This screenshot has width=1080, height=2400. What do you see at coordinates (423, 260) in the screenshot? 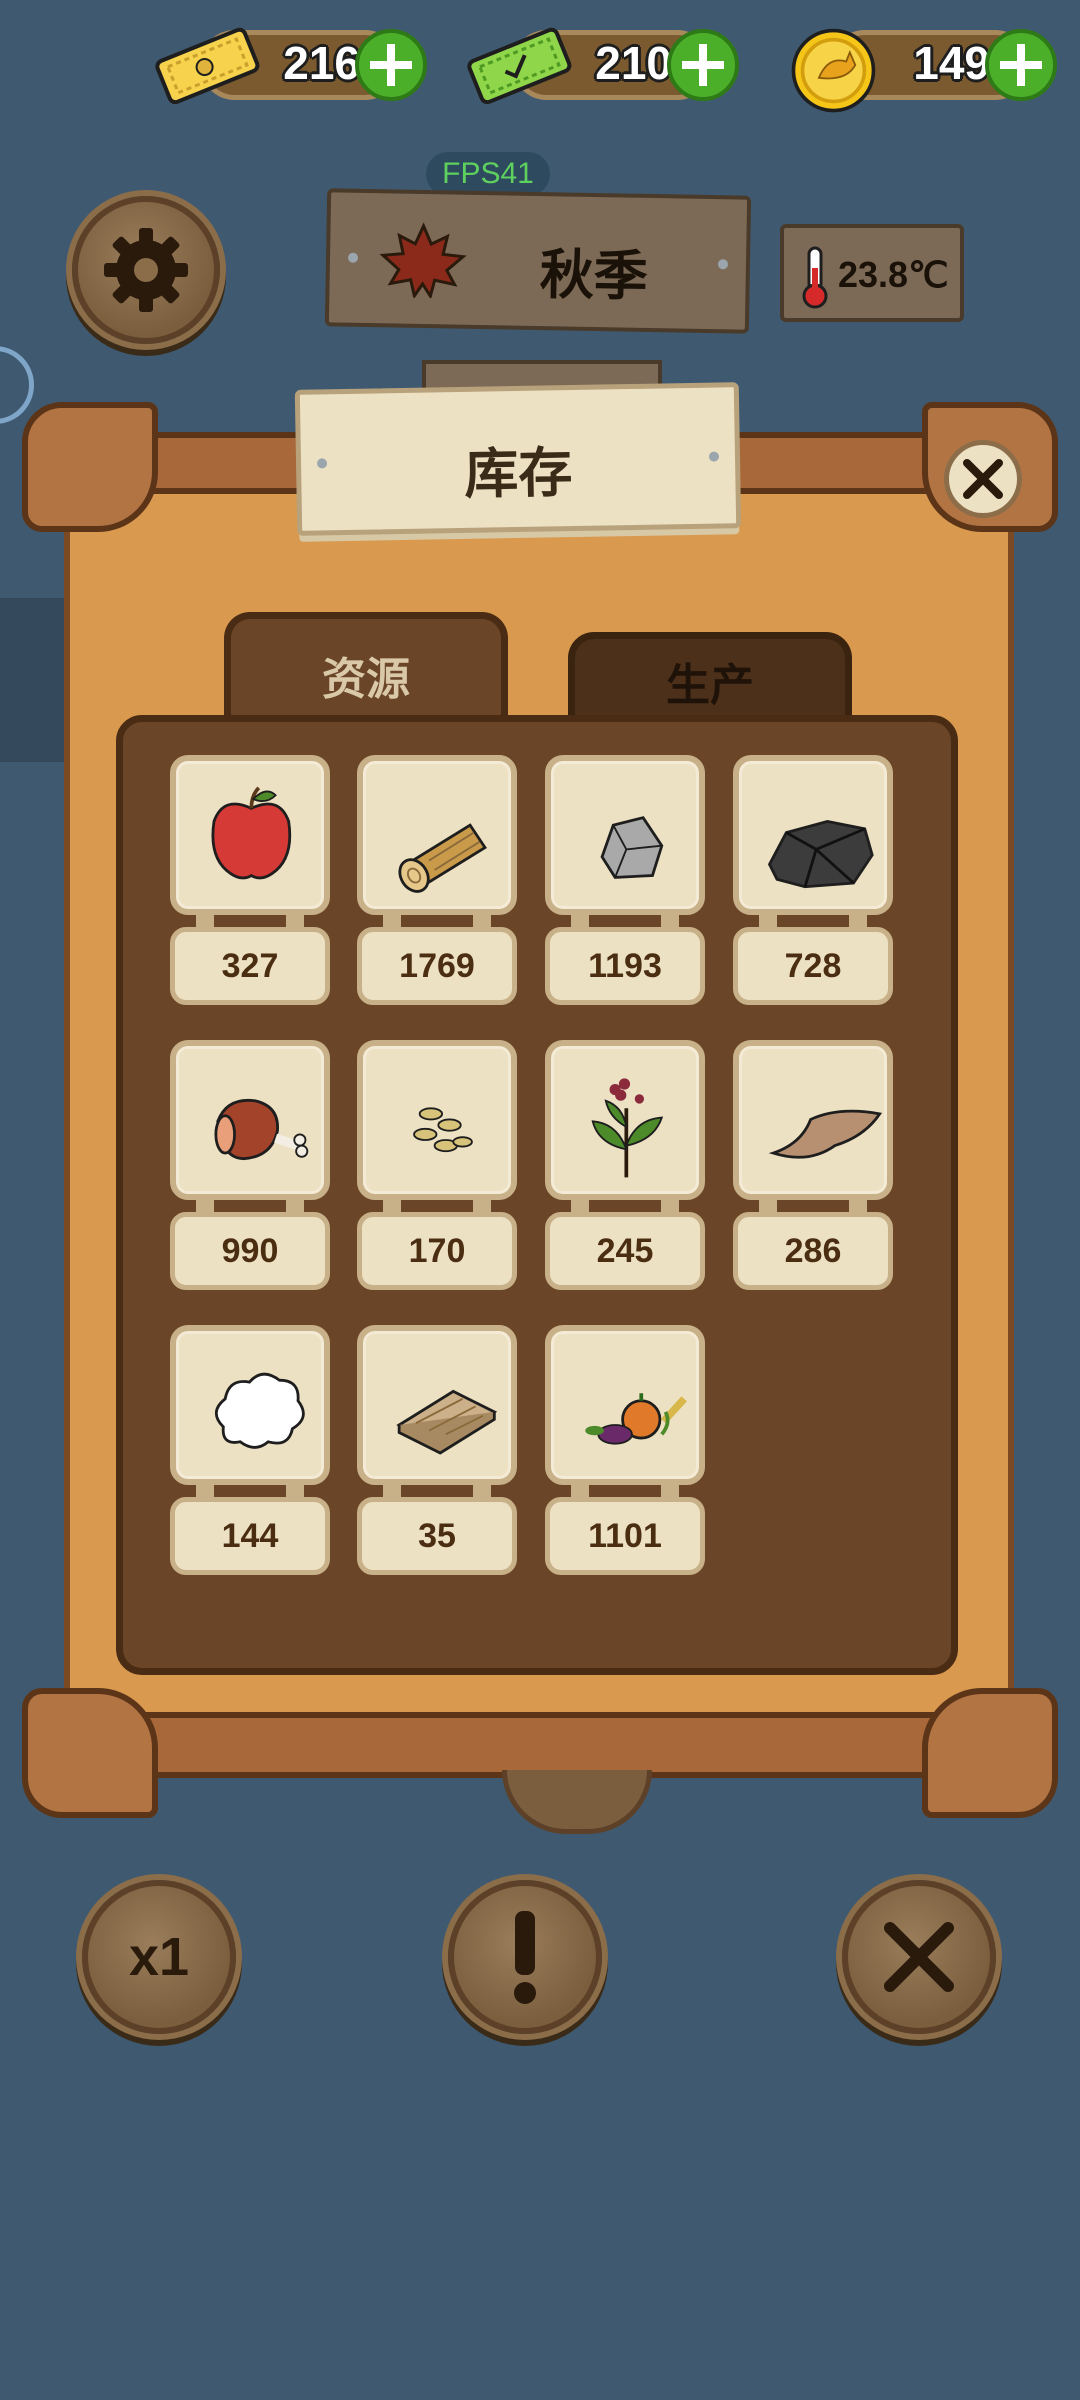
I see `maple-leaf-icon` at bounding box center [423, 260].